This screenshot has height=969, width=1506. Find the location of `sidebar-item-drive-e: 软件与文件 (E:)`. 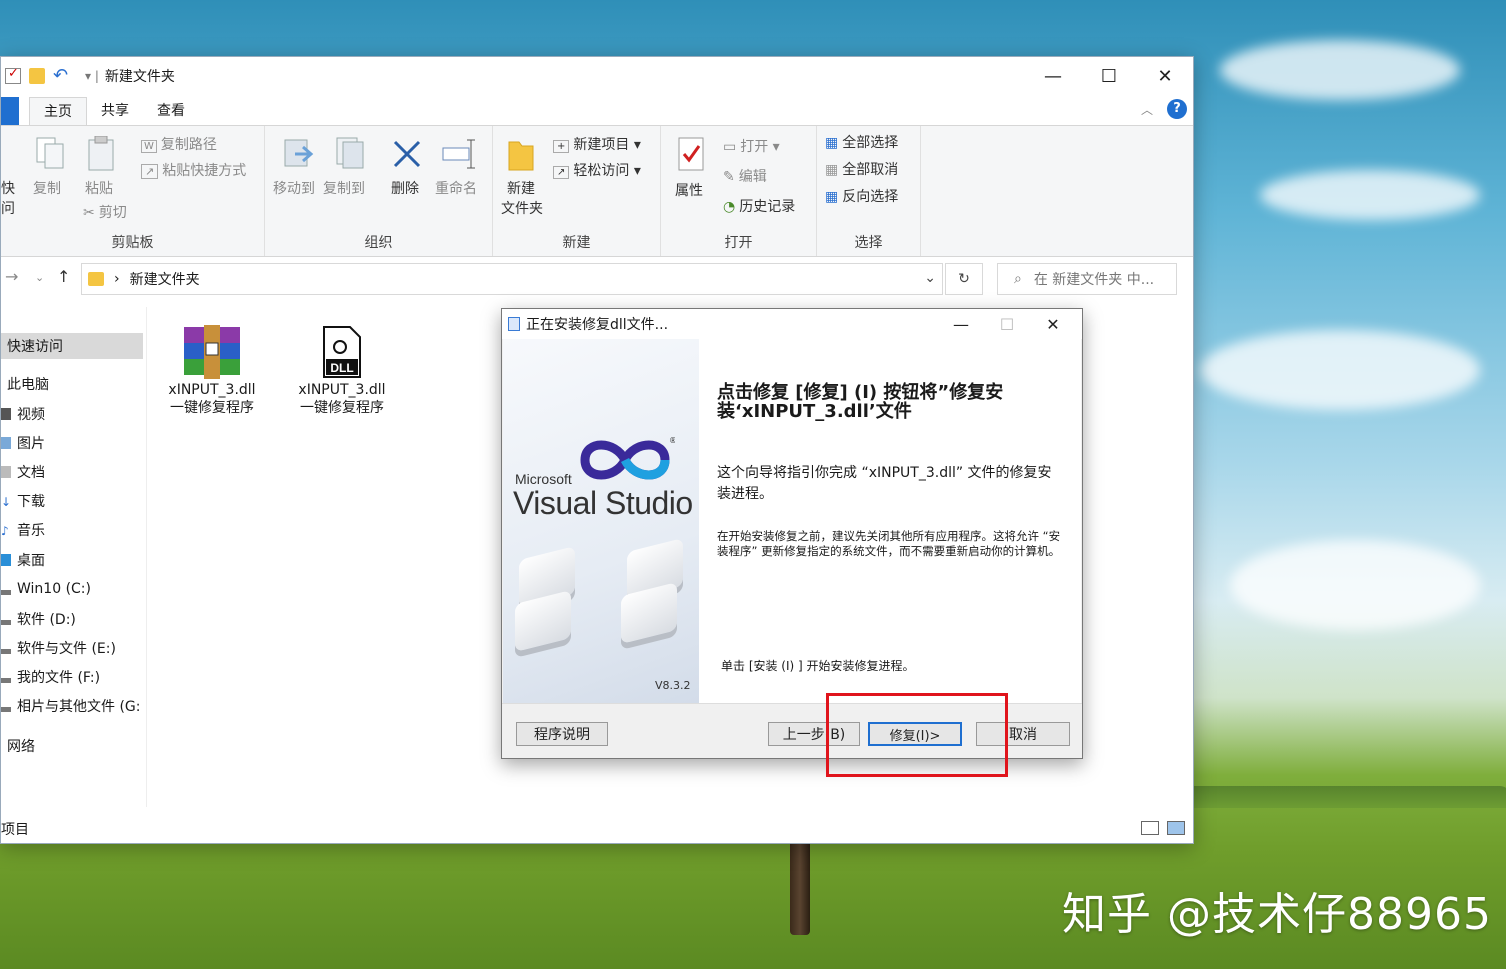

sidebar-item-drive-e: 软件与文件 (E:) is located at coordinates (74, 648).